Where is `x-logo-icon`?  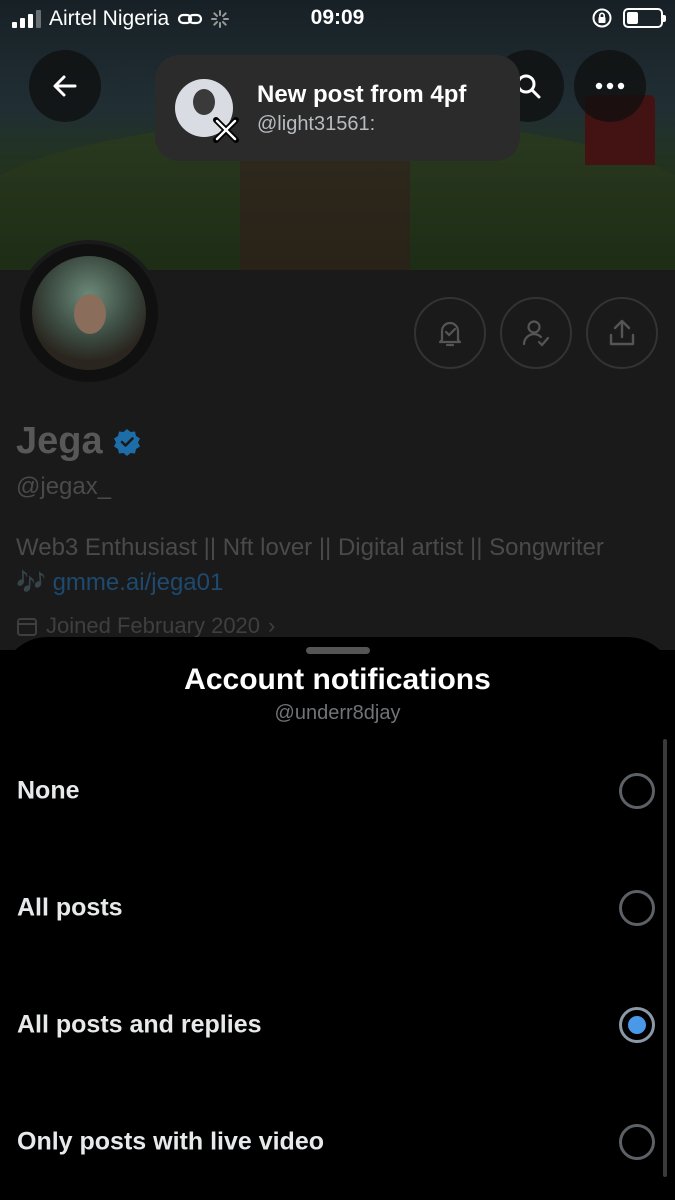 x-logo-icon is located at coordinates (226, 130).